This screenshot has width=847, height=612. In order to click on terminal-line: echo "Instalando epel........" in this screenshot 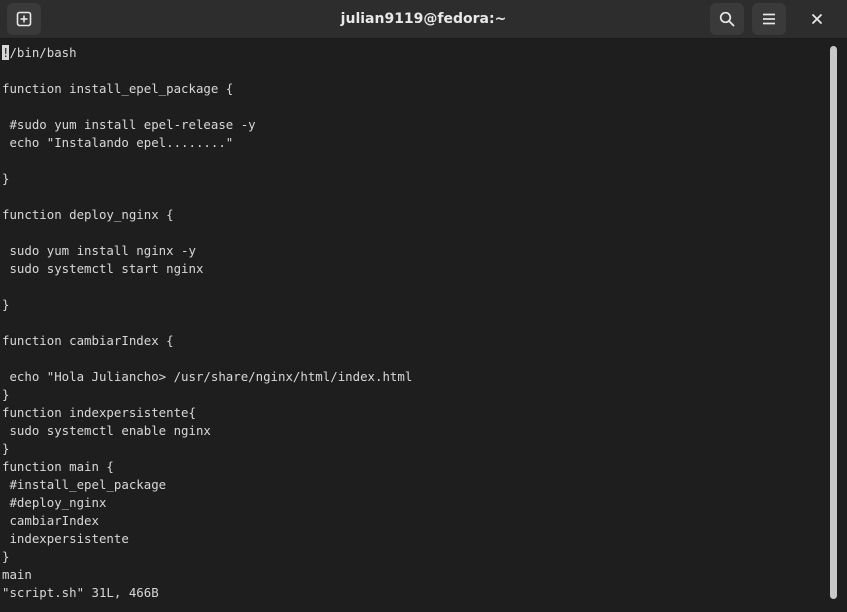, I will do `click(118, 142)`.